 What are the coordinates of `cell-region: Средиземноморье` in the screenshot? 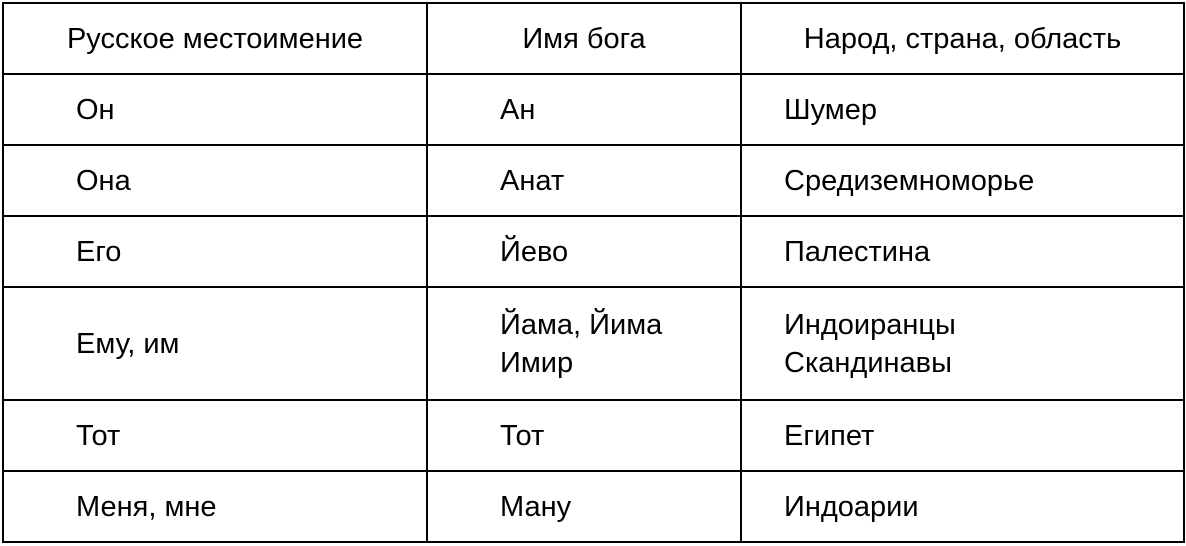 It's located at (962, 180).